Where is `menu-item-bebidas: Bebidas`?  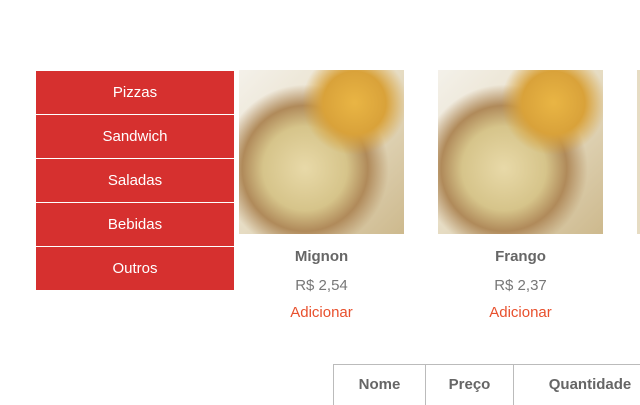
menu-item-bebidas: Bebidas is located at coordinates (135, 225).